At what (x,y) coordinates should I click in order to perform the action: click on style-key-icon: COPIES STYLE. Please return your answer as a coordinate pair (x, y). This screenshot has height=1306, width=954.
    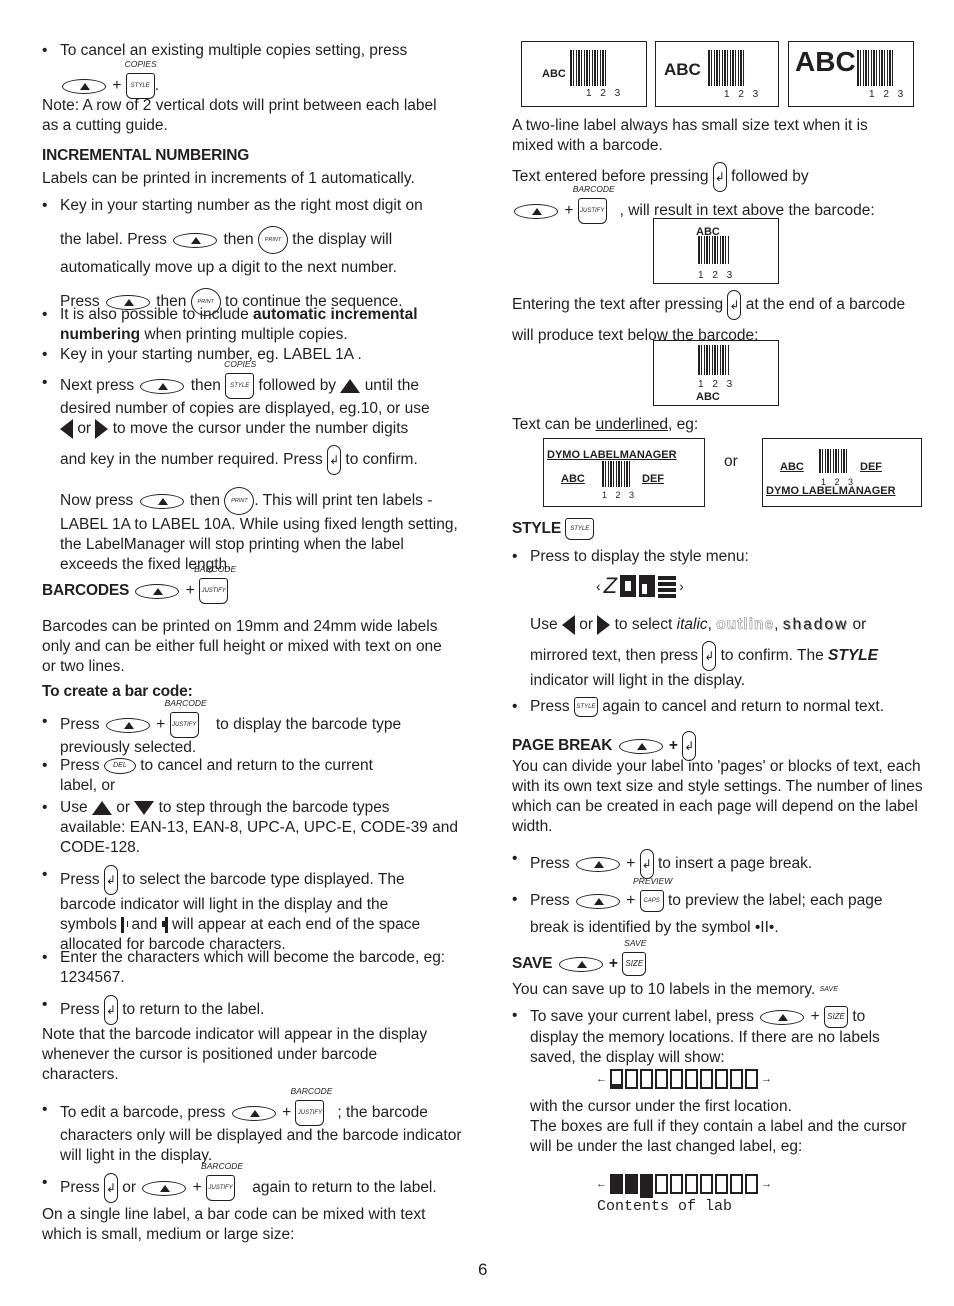
    Looking at the image, I should click on (240, 379).